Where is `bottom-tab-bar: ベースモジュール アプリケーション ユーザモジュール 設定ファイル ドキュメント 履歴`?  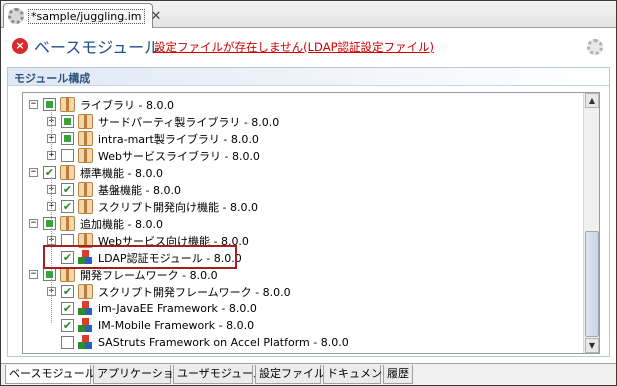 bottom-tab-bar: ベースモジュール アプリケーション ユーザモジュール 設定ファイル ドキュメント 履歴 is located at coordinates (308, 374).